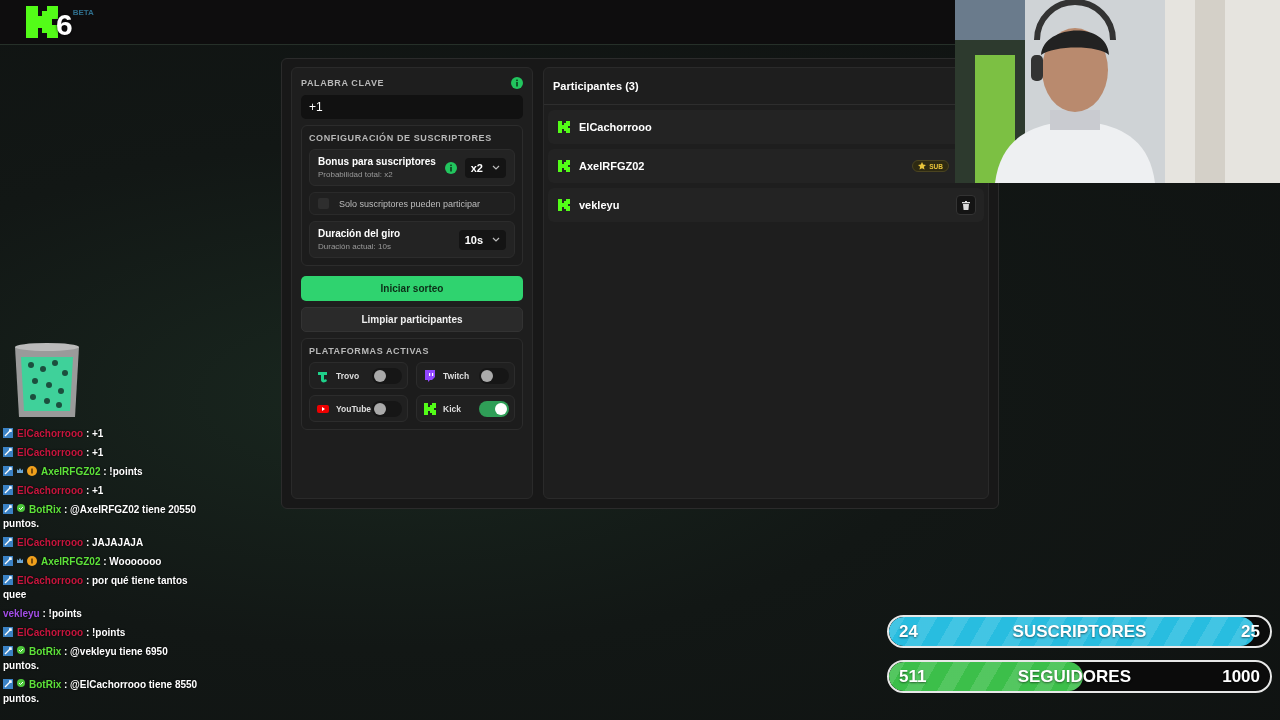 This screenshot has height=720, width=1280. I want to click on goal-current: 24, so click(908, 631).